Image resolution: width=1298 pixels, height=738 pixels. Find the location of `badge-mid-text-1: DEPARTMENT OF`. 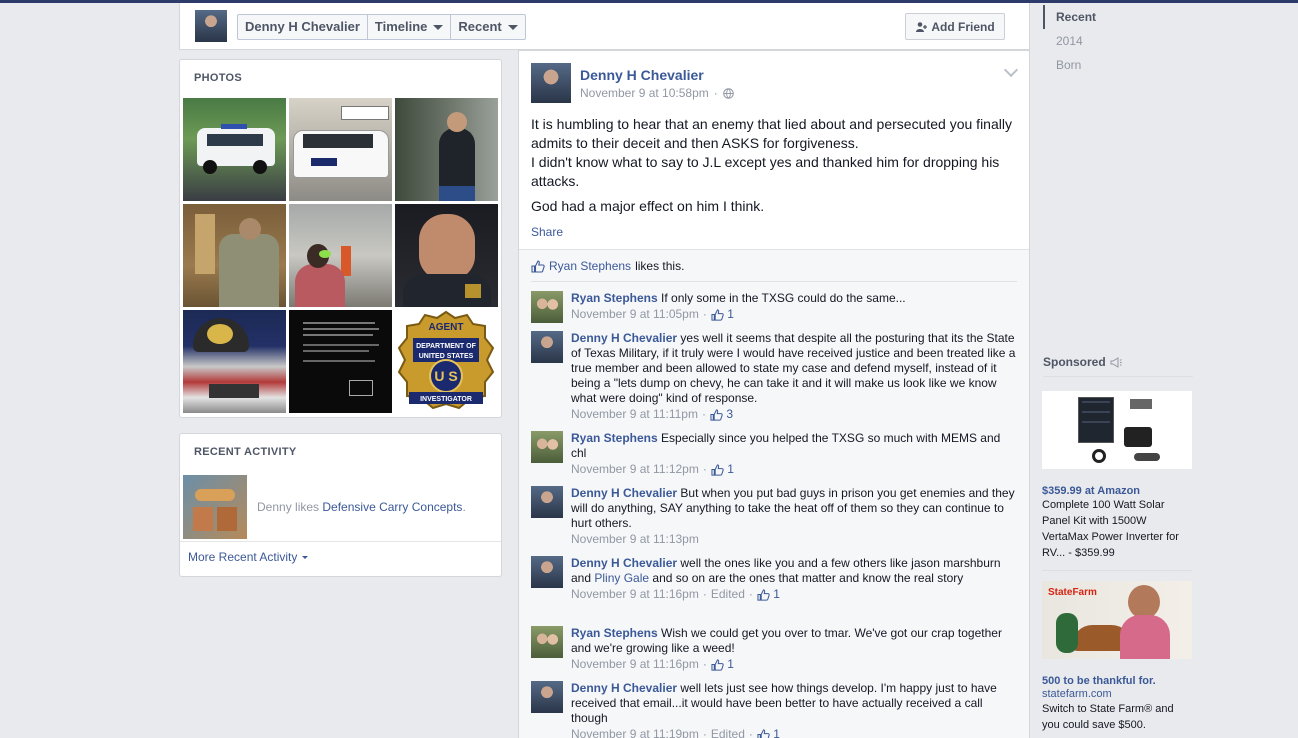

badge-mid-text-1: DEPARTMENT OF is located at coordinates (446, 346).